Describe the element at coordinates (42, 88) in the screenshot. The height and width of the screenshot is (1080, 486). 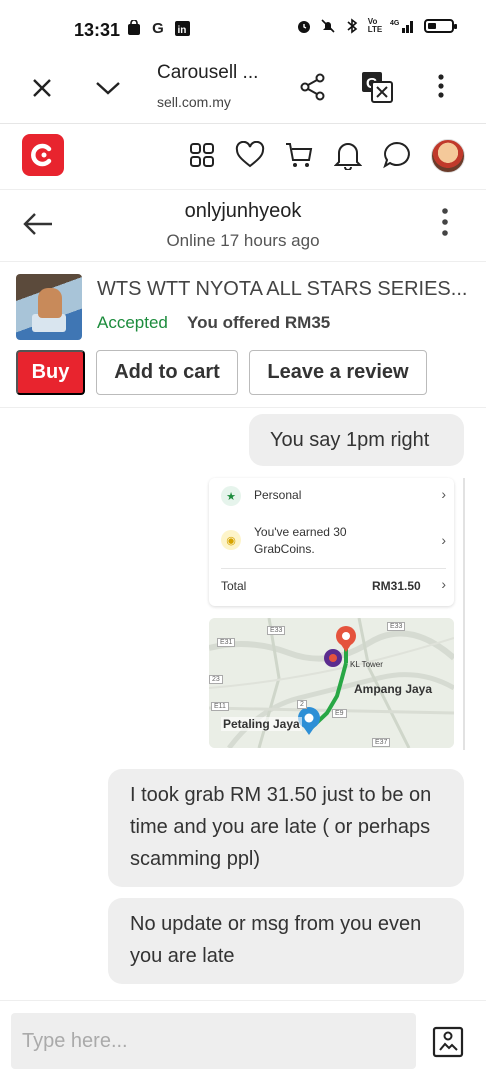
I see `close-icon` at that location.